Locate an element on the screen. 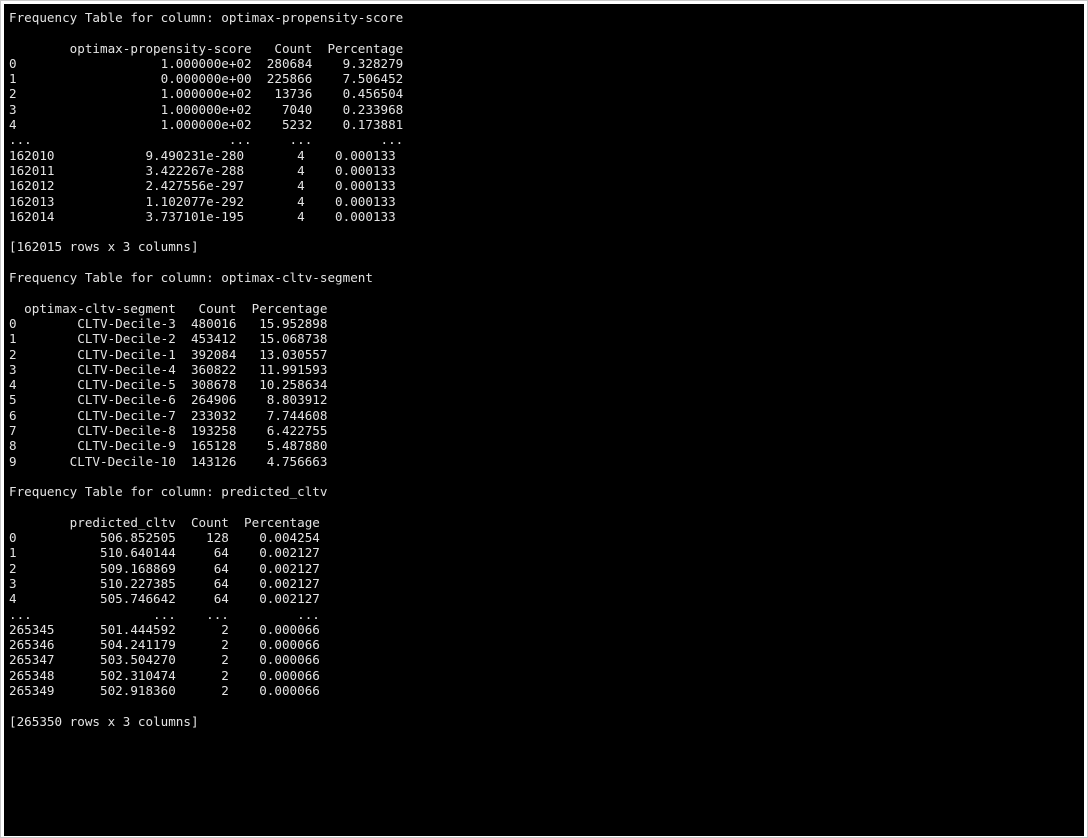  table-row: 0 1.000000e+02 280684 9.328279 is located at coordinates (206, 63).